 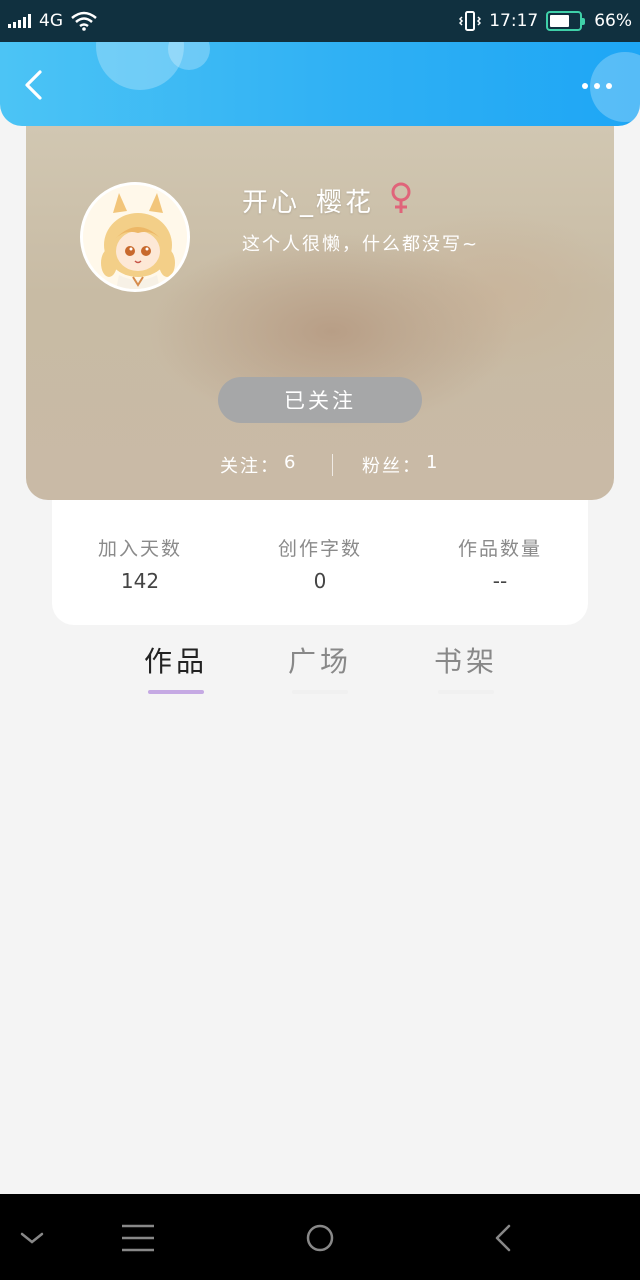 I want to click on tab-label: 书架, so click(x=465, y=661).